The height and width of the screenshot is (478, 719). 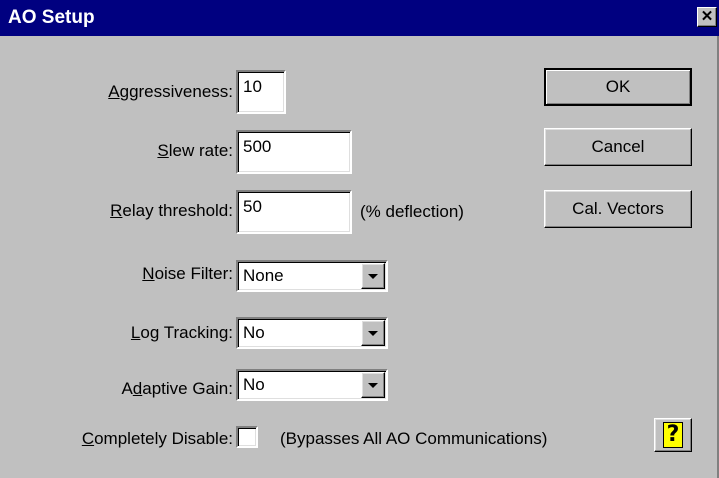 What do you see at coordinates (254, 332) in the screenshot?
I see `log-tracking-value: No` at bounding box center [254, 332].